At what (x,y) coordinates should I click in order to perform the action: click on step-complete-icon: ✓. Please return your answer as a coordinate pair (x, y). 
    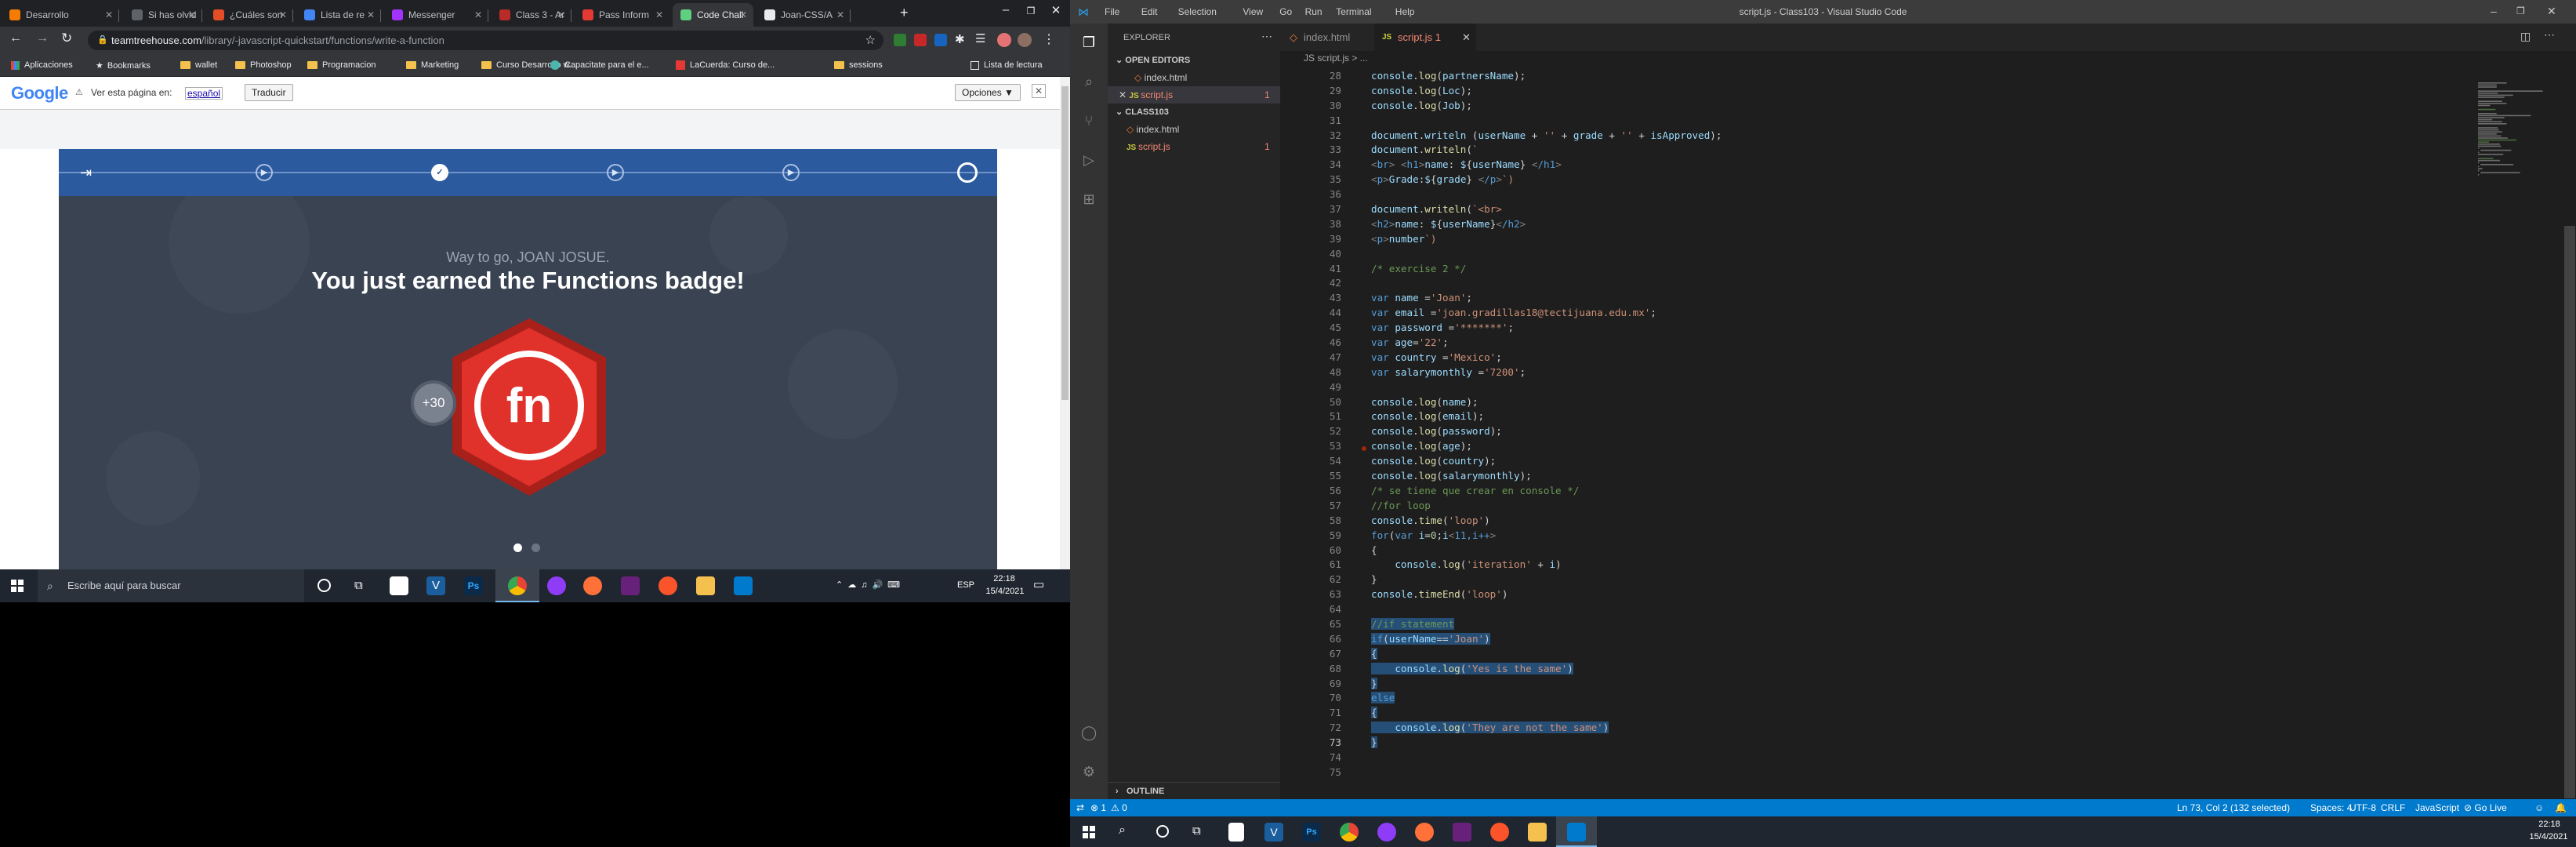
    Looking at the image, I should click on (440, 172).